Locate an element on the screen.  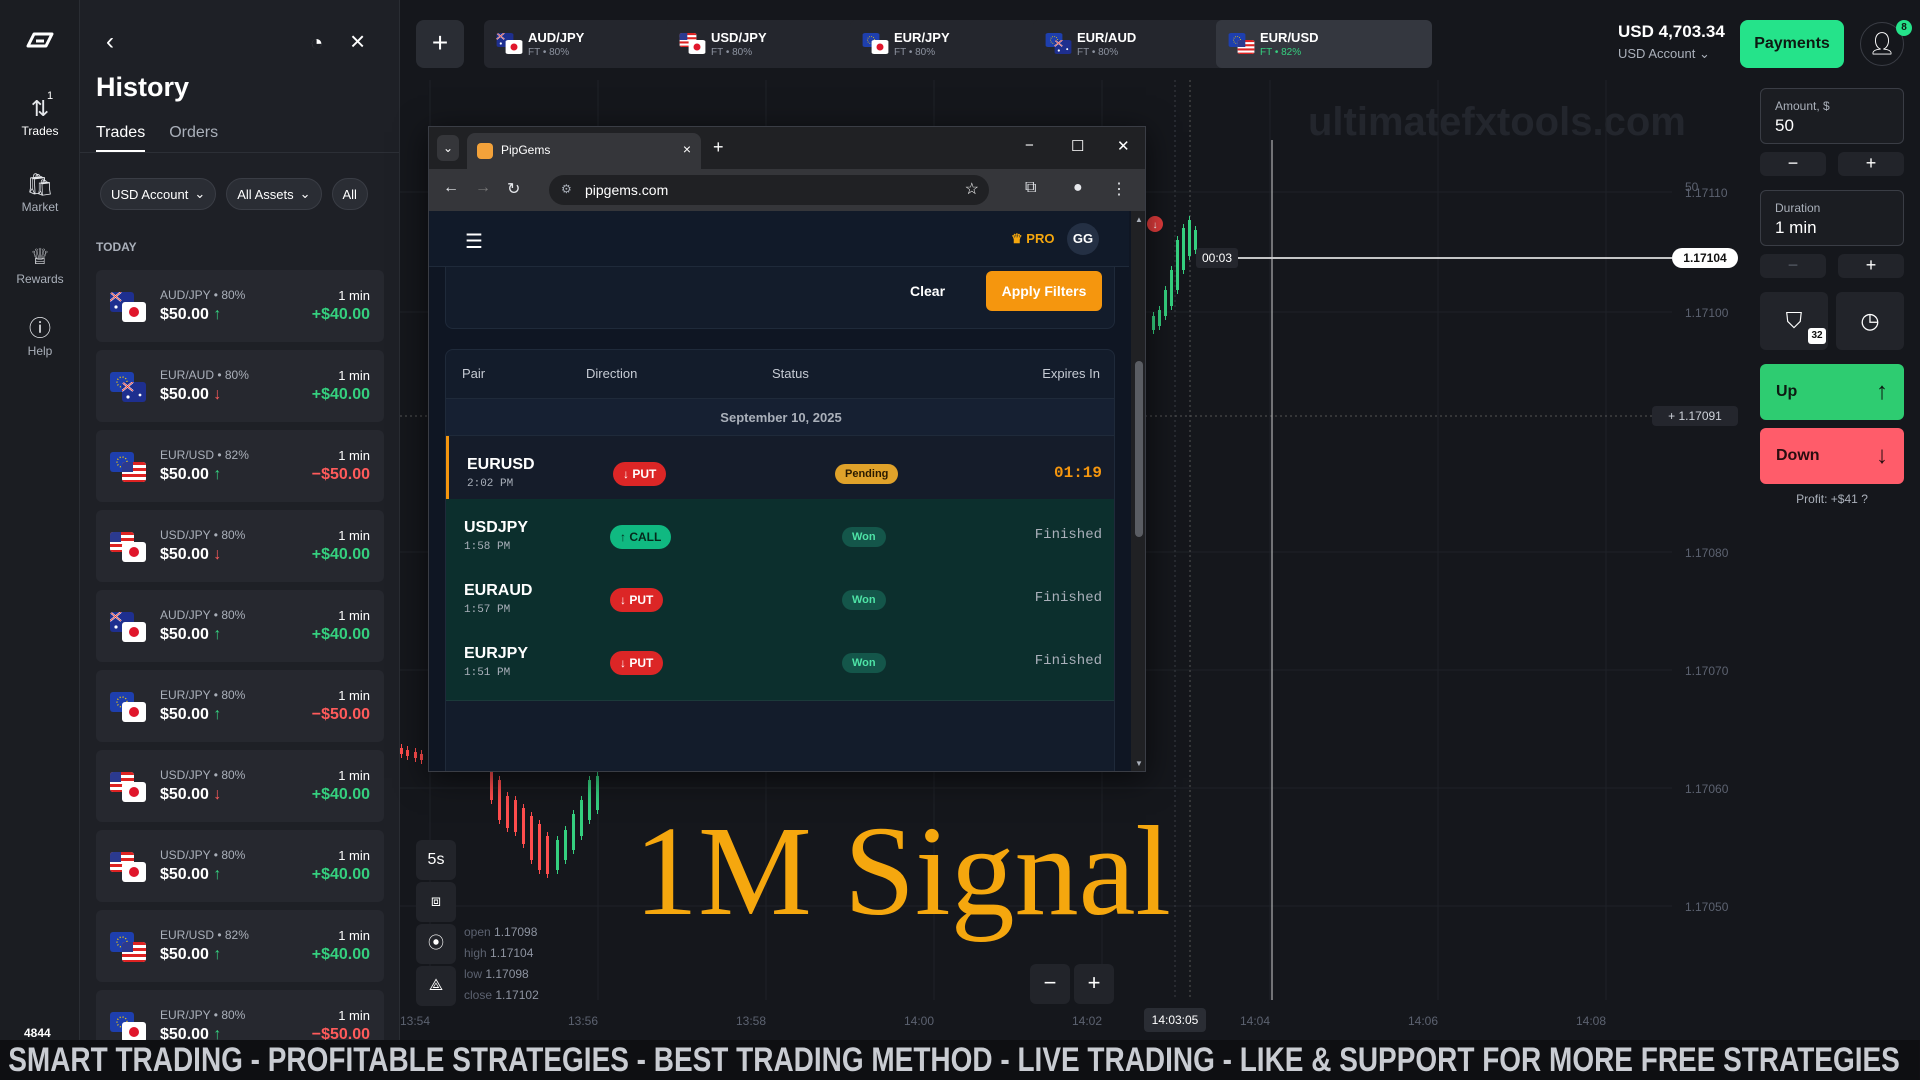
address-bar: ⚙ pipgems.com ☆ is located at coordinates (769, 190).